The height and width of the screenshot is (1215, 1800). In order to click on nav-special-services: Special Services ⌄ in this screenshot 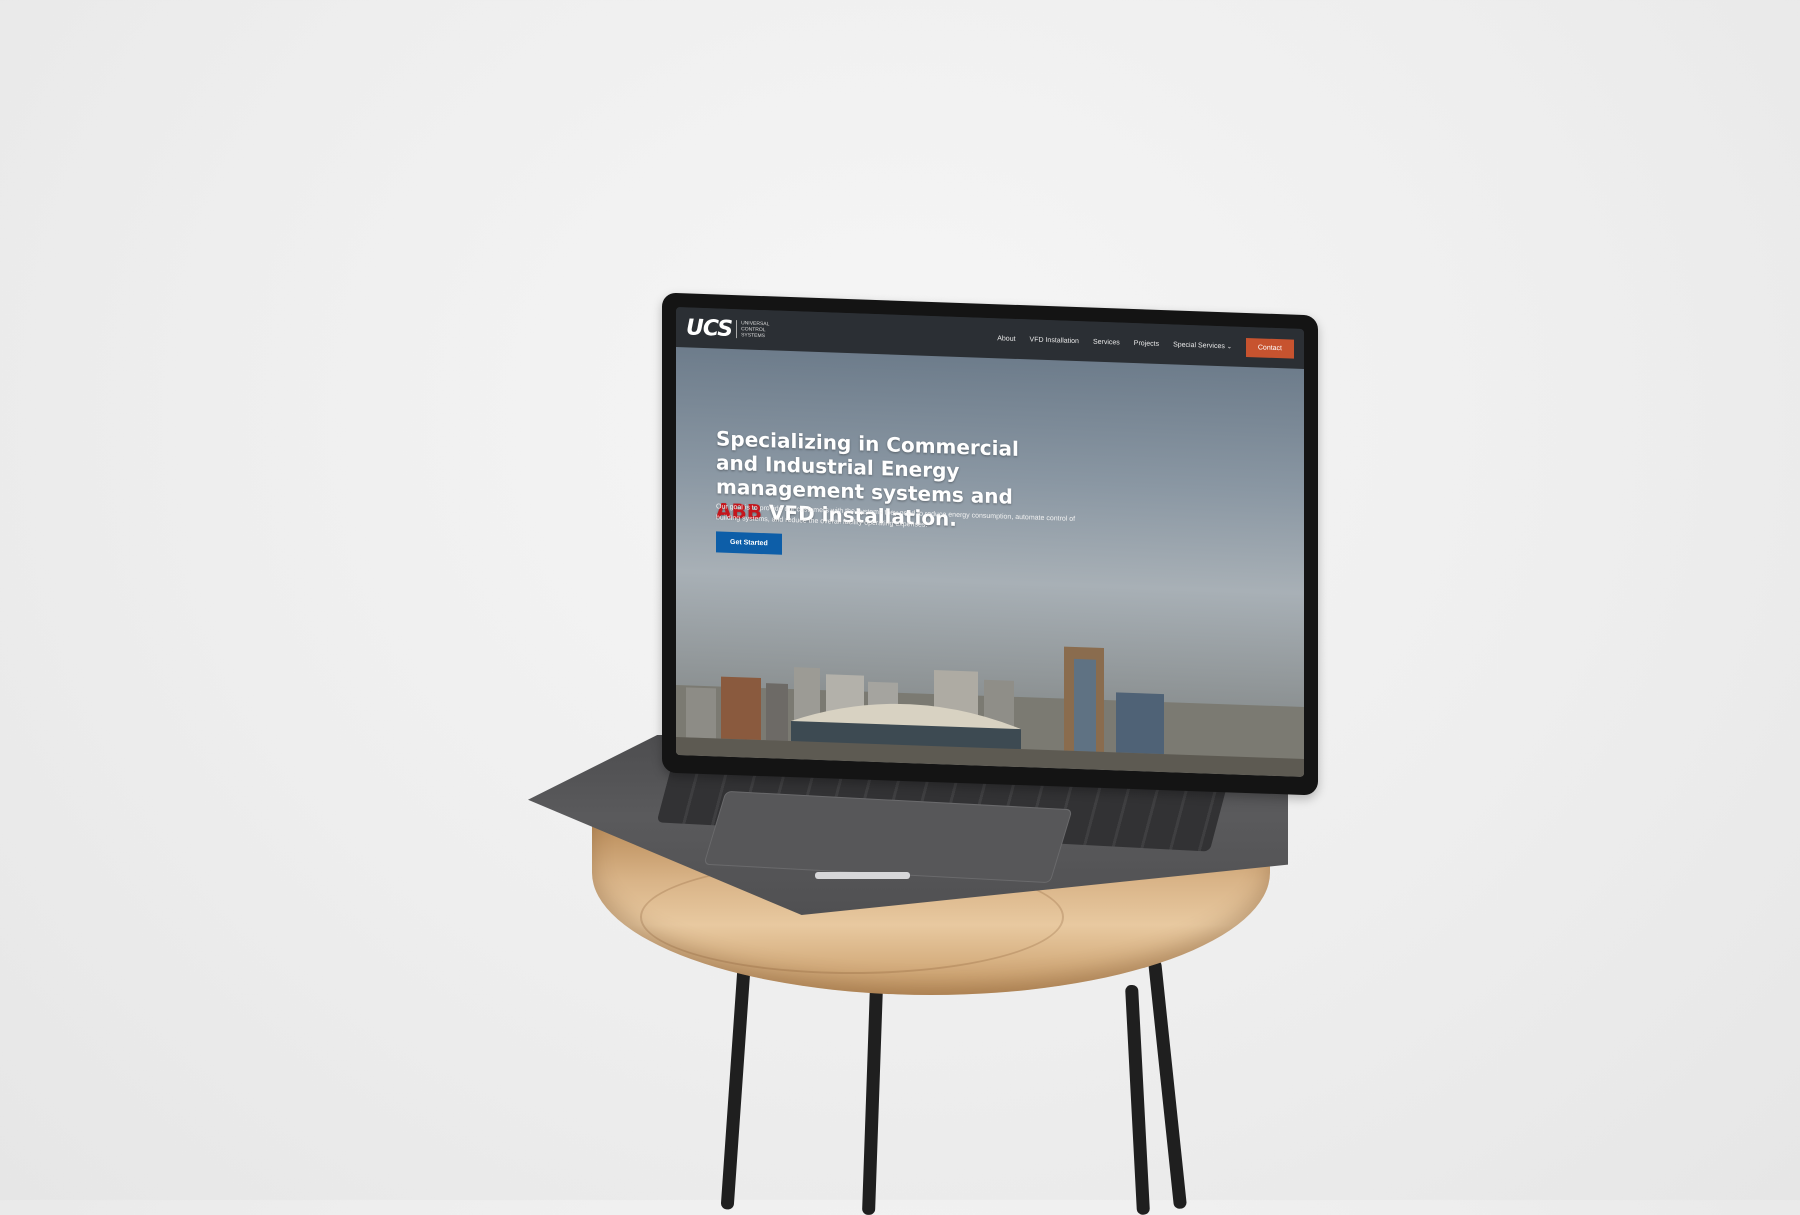, I will do `click(1202, 345)`.